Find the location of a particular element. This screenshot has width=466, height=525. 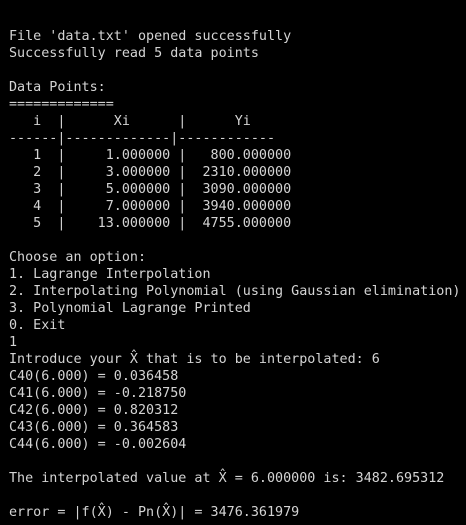

table-row: 4 | 7.000000 | 3940.000000 is located at coordinates (150, 206).